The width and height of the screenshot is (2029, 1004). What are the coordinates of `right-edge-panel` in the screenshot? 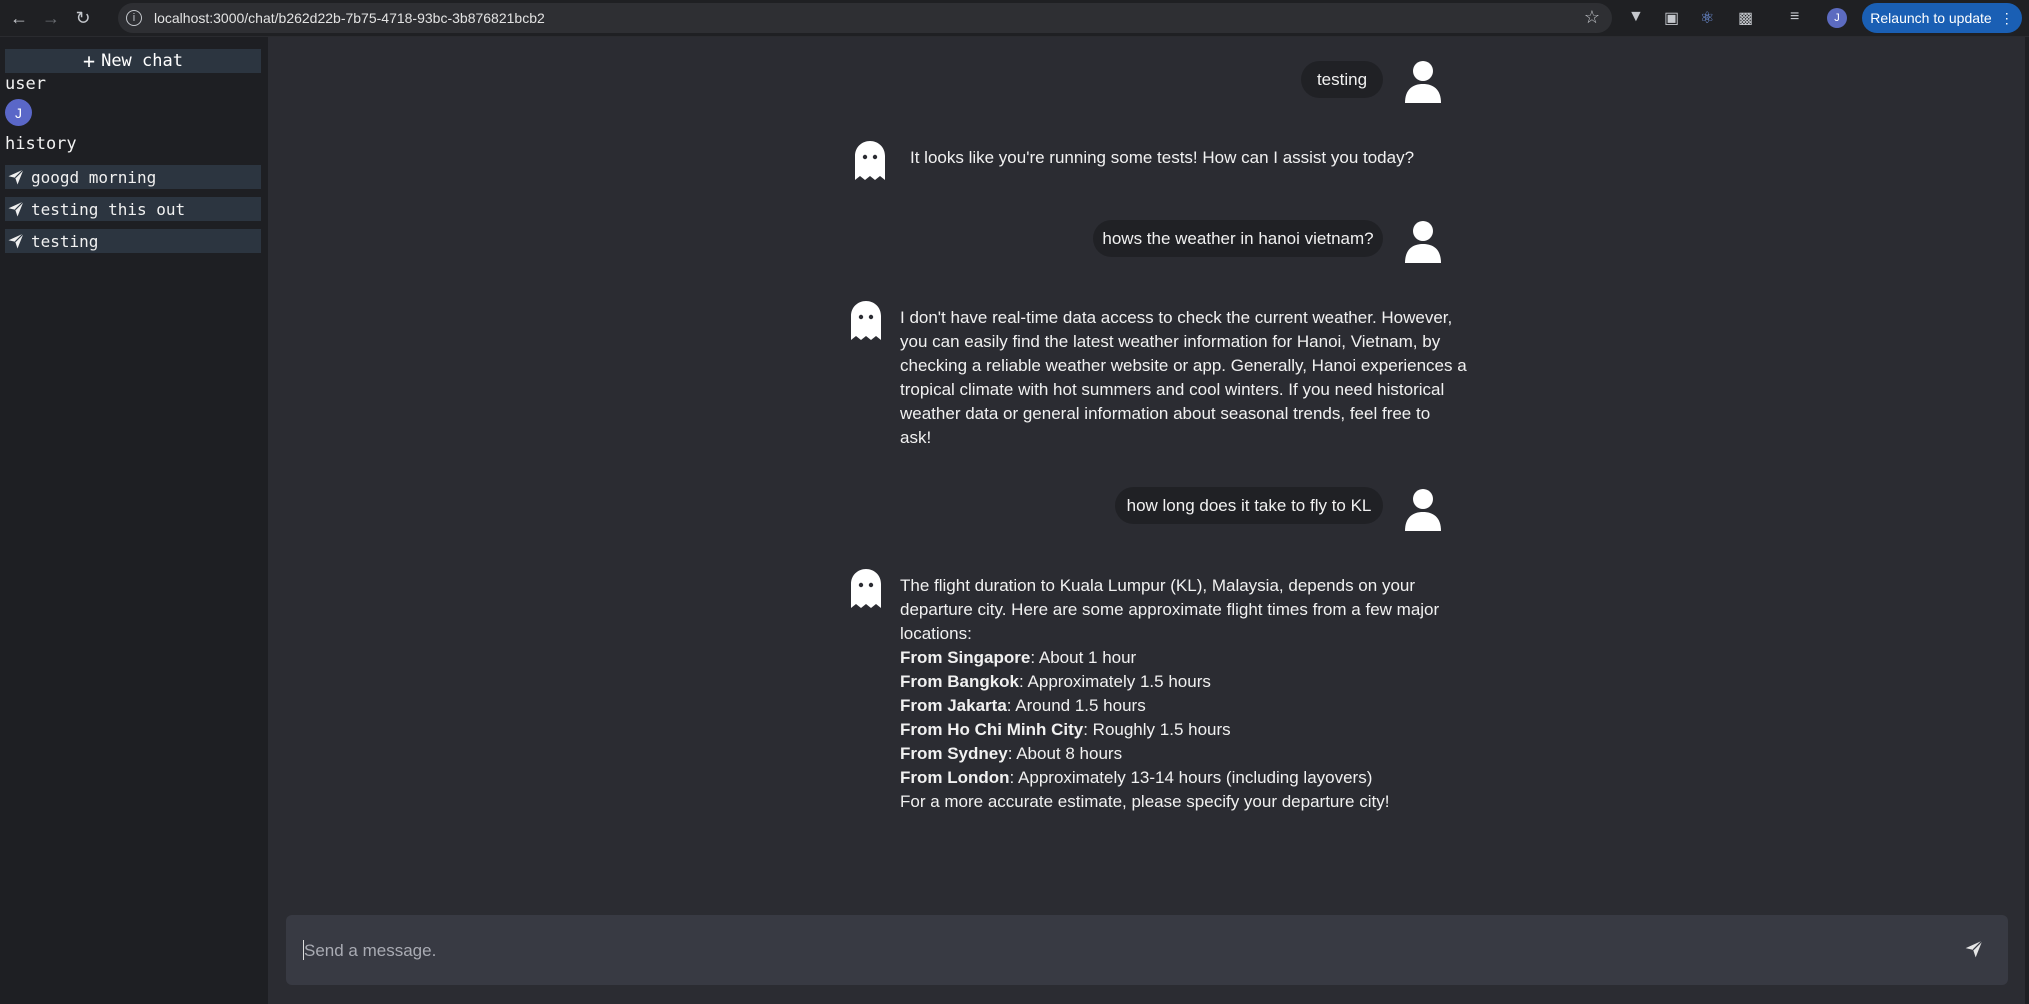 It's located at (2027, 520).